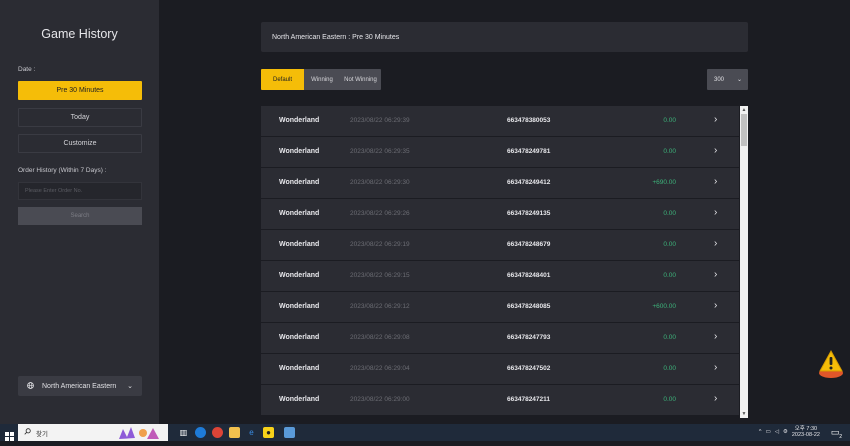 This screenshot has height=446, width=850. What do you see at coordinates (767, 432) in the screenshot?
I see `network-icon: ▭` at bounding box center [767, 432].